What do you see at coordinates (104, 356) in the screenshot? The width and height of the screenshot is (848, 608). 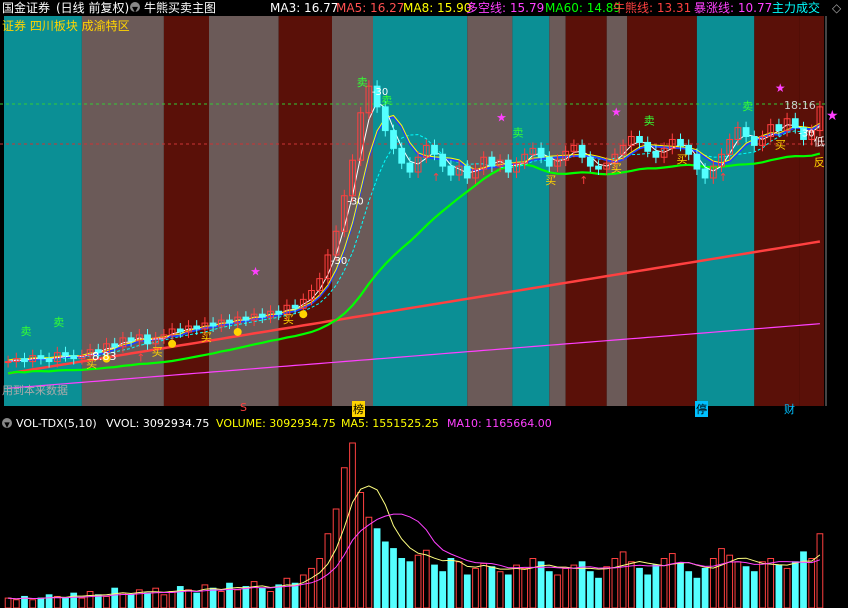 I see `low-price-label: 8.83` at bounding box center [104, 356].